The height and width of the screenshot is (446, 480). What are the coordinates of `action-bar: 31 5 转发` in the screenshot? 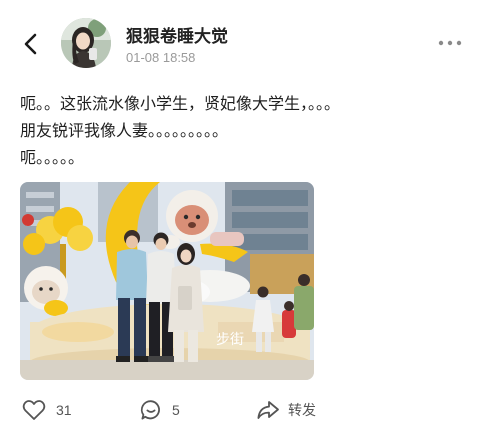 It's located at (240, 410).